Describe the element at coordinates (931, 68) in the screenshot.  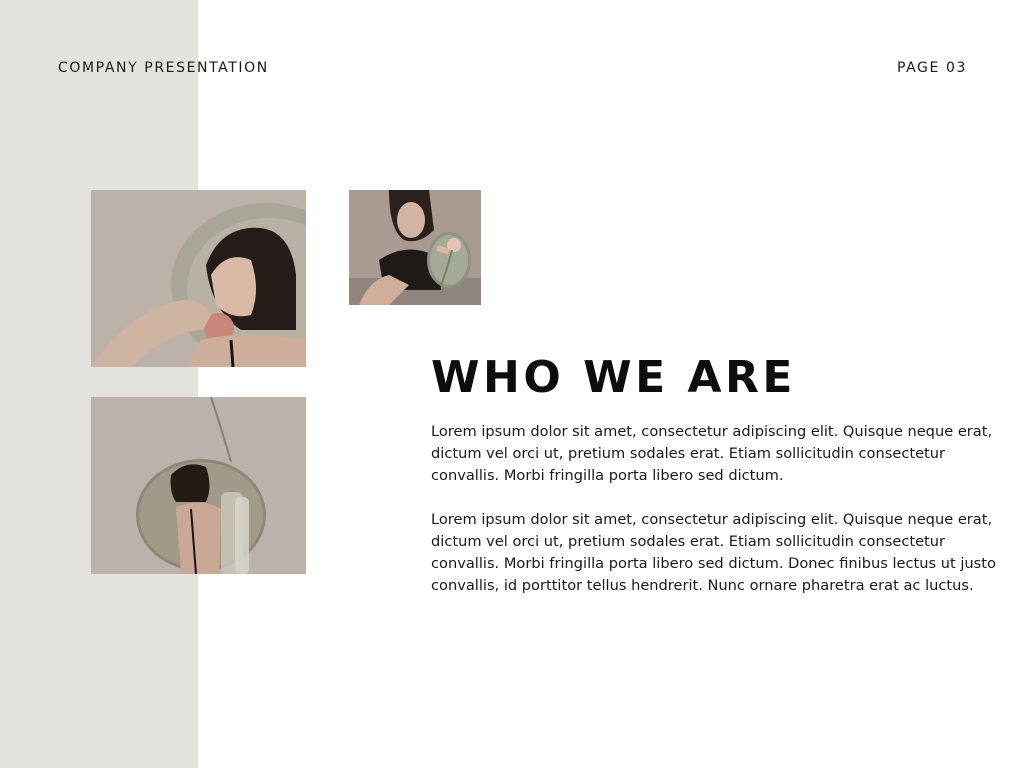
I see `page-number: PAGE 03` at that location.